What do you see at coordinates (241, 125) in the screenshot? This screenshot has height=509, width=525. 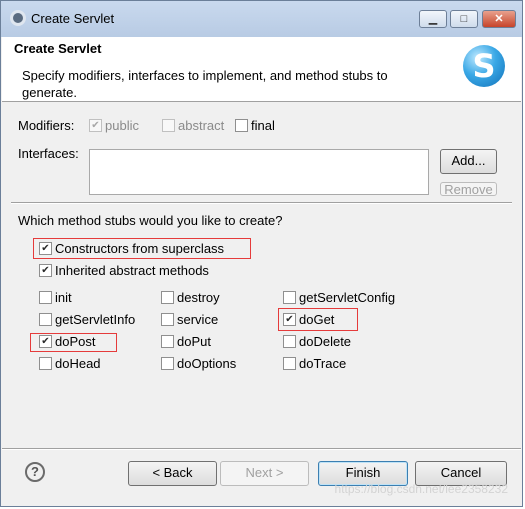 I see `final-checkbox` at bounding box center [241, 125].